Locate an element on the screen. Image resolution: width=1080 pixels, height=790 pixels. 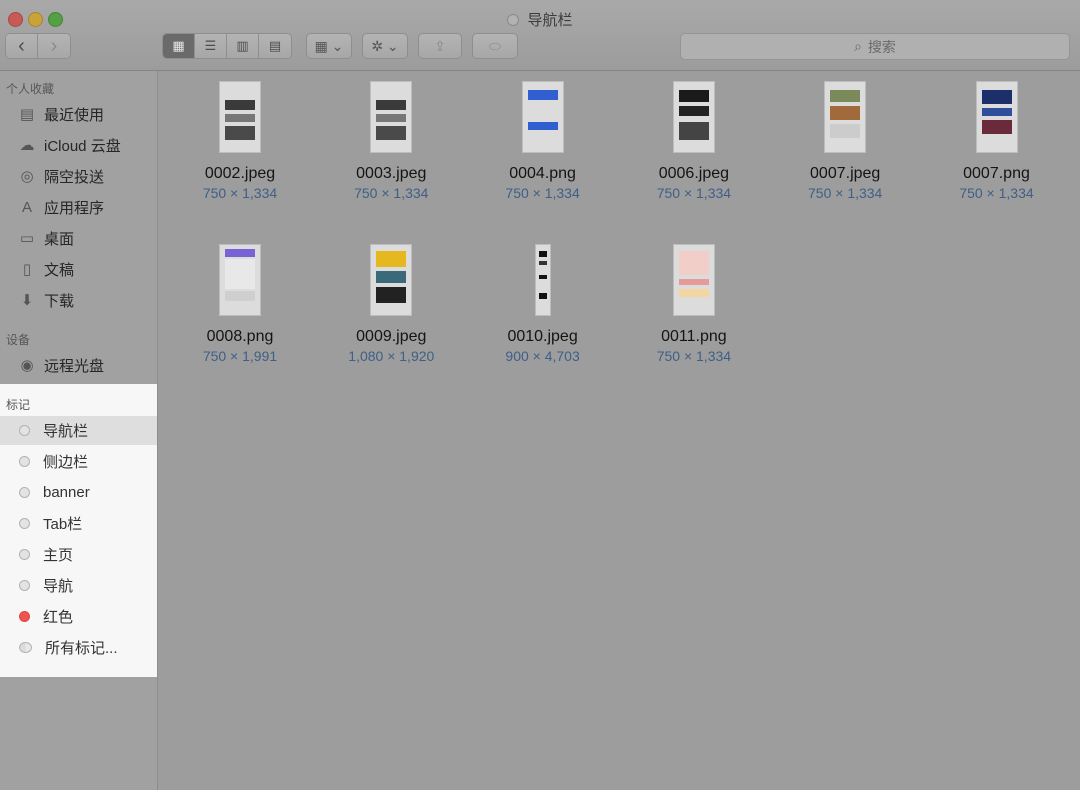
sidebar-item-label: iCloud 云盘 is located at coordinates (82, 146).